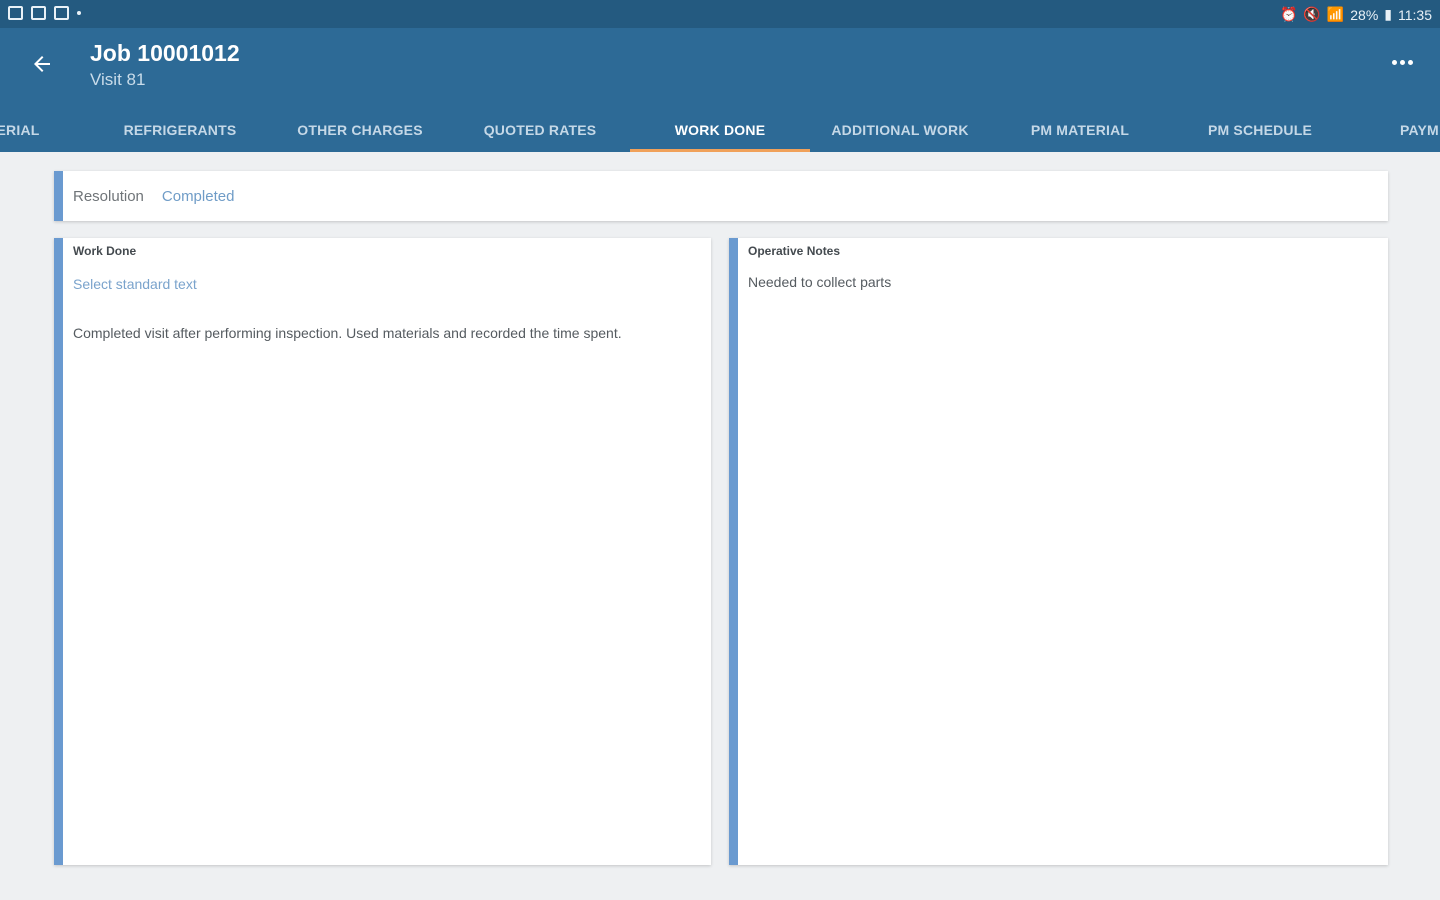 Image resolution: width=1440 pixels, height=900 pixels. I want to click on mail-notification-icon, so click(61, 13).